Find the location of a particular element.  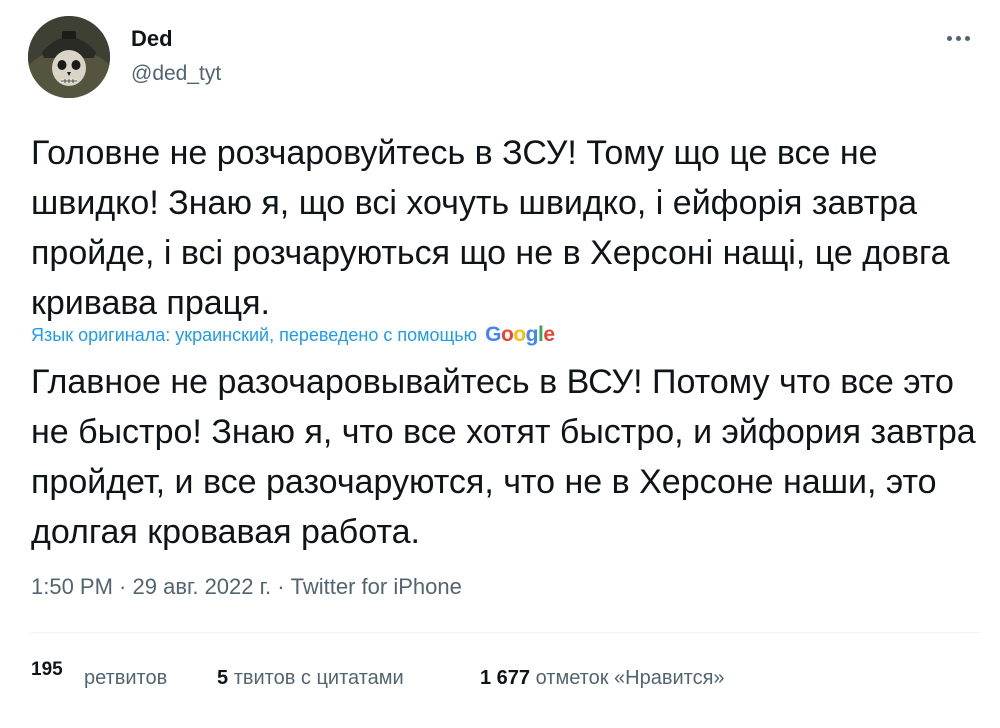

quotes-label: твитов с цитатами is located at coordinates (318, 678).